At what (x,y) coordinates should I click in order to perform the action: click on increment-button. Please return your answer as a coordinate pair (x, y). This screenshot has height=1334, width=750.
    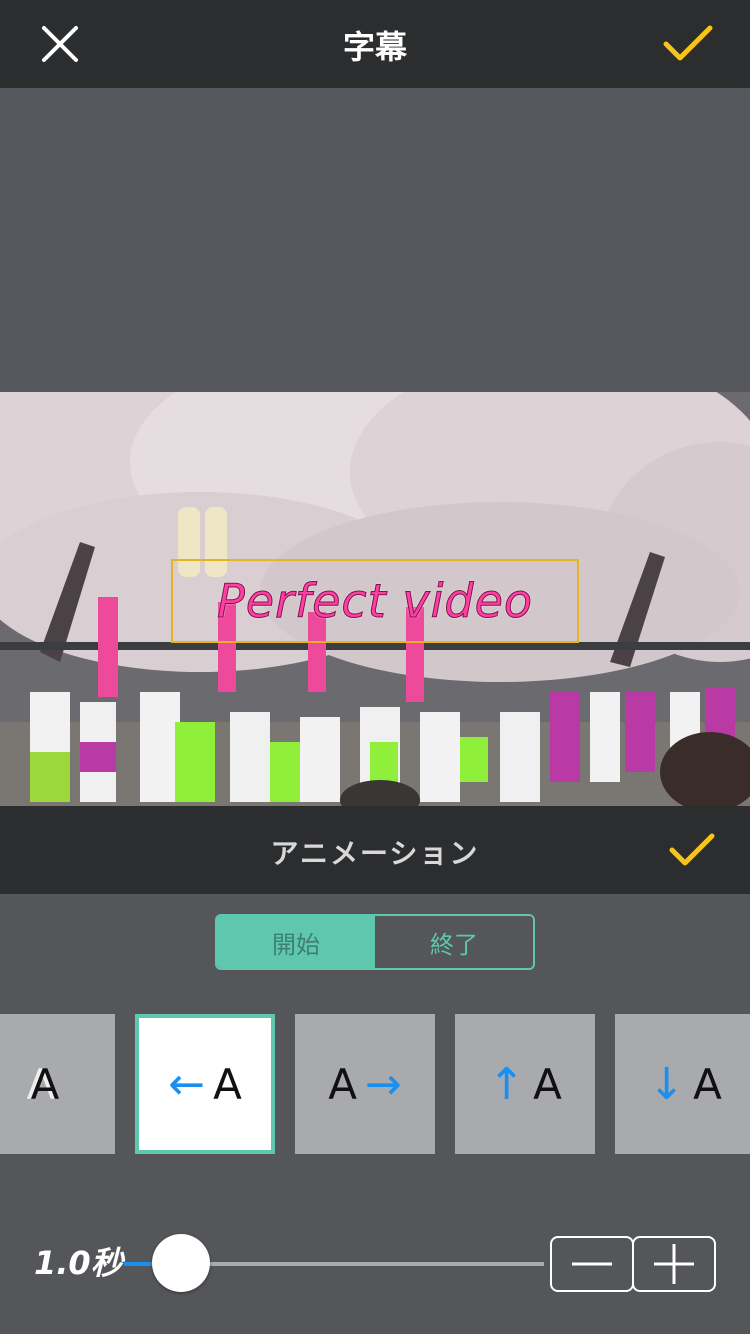
    Looking at the image, I should click on (674, 1264).